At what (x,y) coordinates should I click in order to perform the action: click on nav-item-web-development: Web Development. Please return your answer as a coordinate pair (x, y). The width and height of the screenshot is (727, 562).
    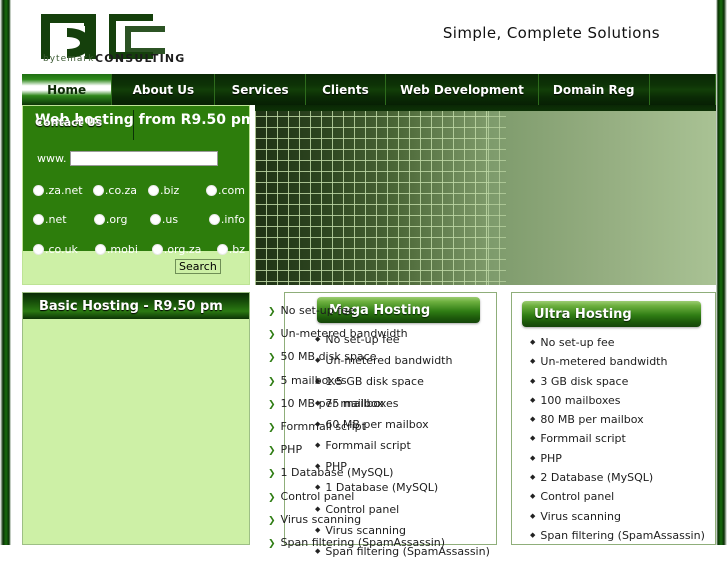
    Looking at the image, I should click on (462, 89).